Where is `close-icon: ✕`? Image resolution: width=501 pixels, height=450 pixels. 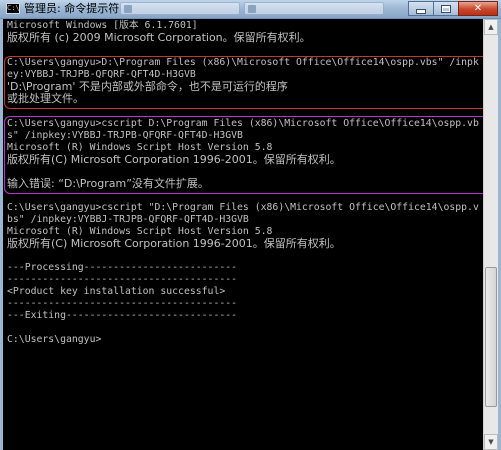
close-icon: ✕ is located at coordinates (478, 8).